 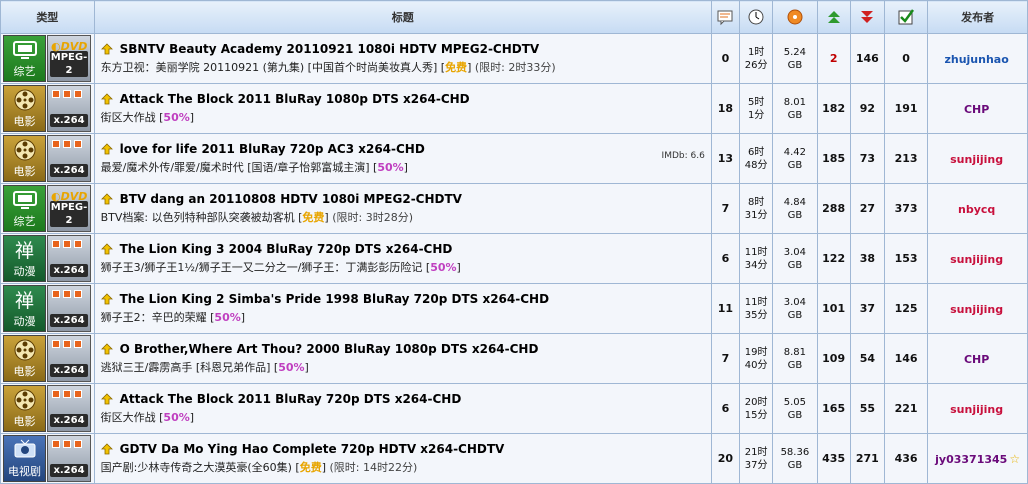 I want to click on column-header-type: 类型, so click(x=47, y=17).